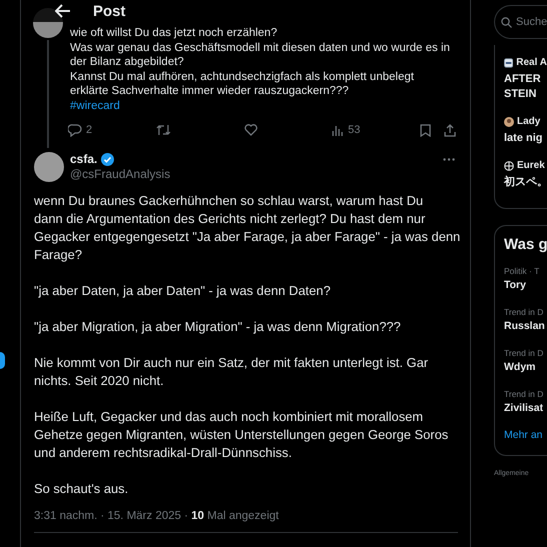  What do you see at coordinates (525, 94) in the screenshot?
I see `news-headline: STEIN` at bounding box center [525, 94].